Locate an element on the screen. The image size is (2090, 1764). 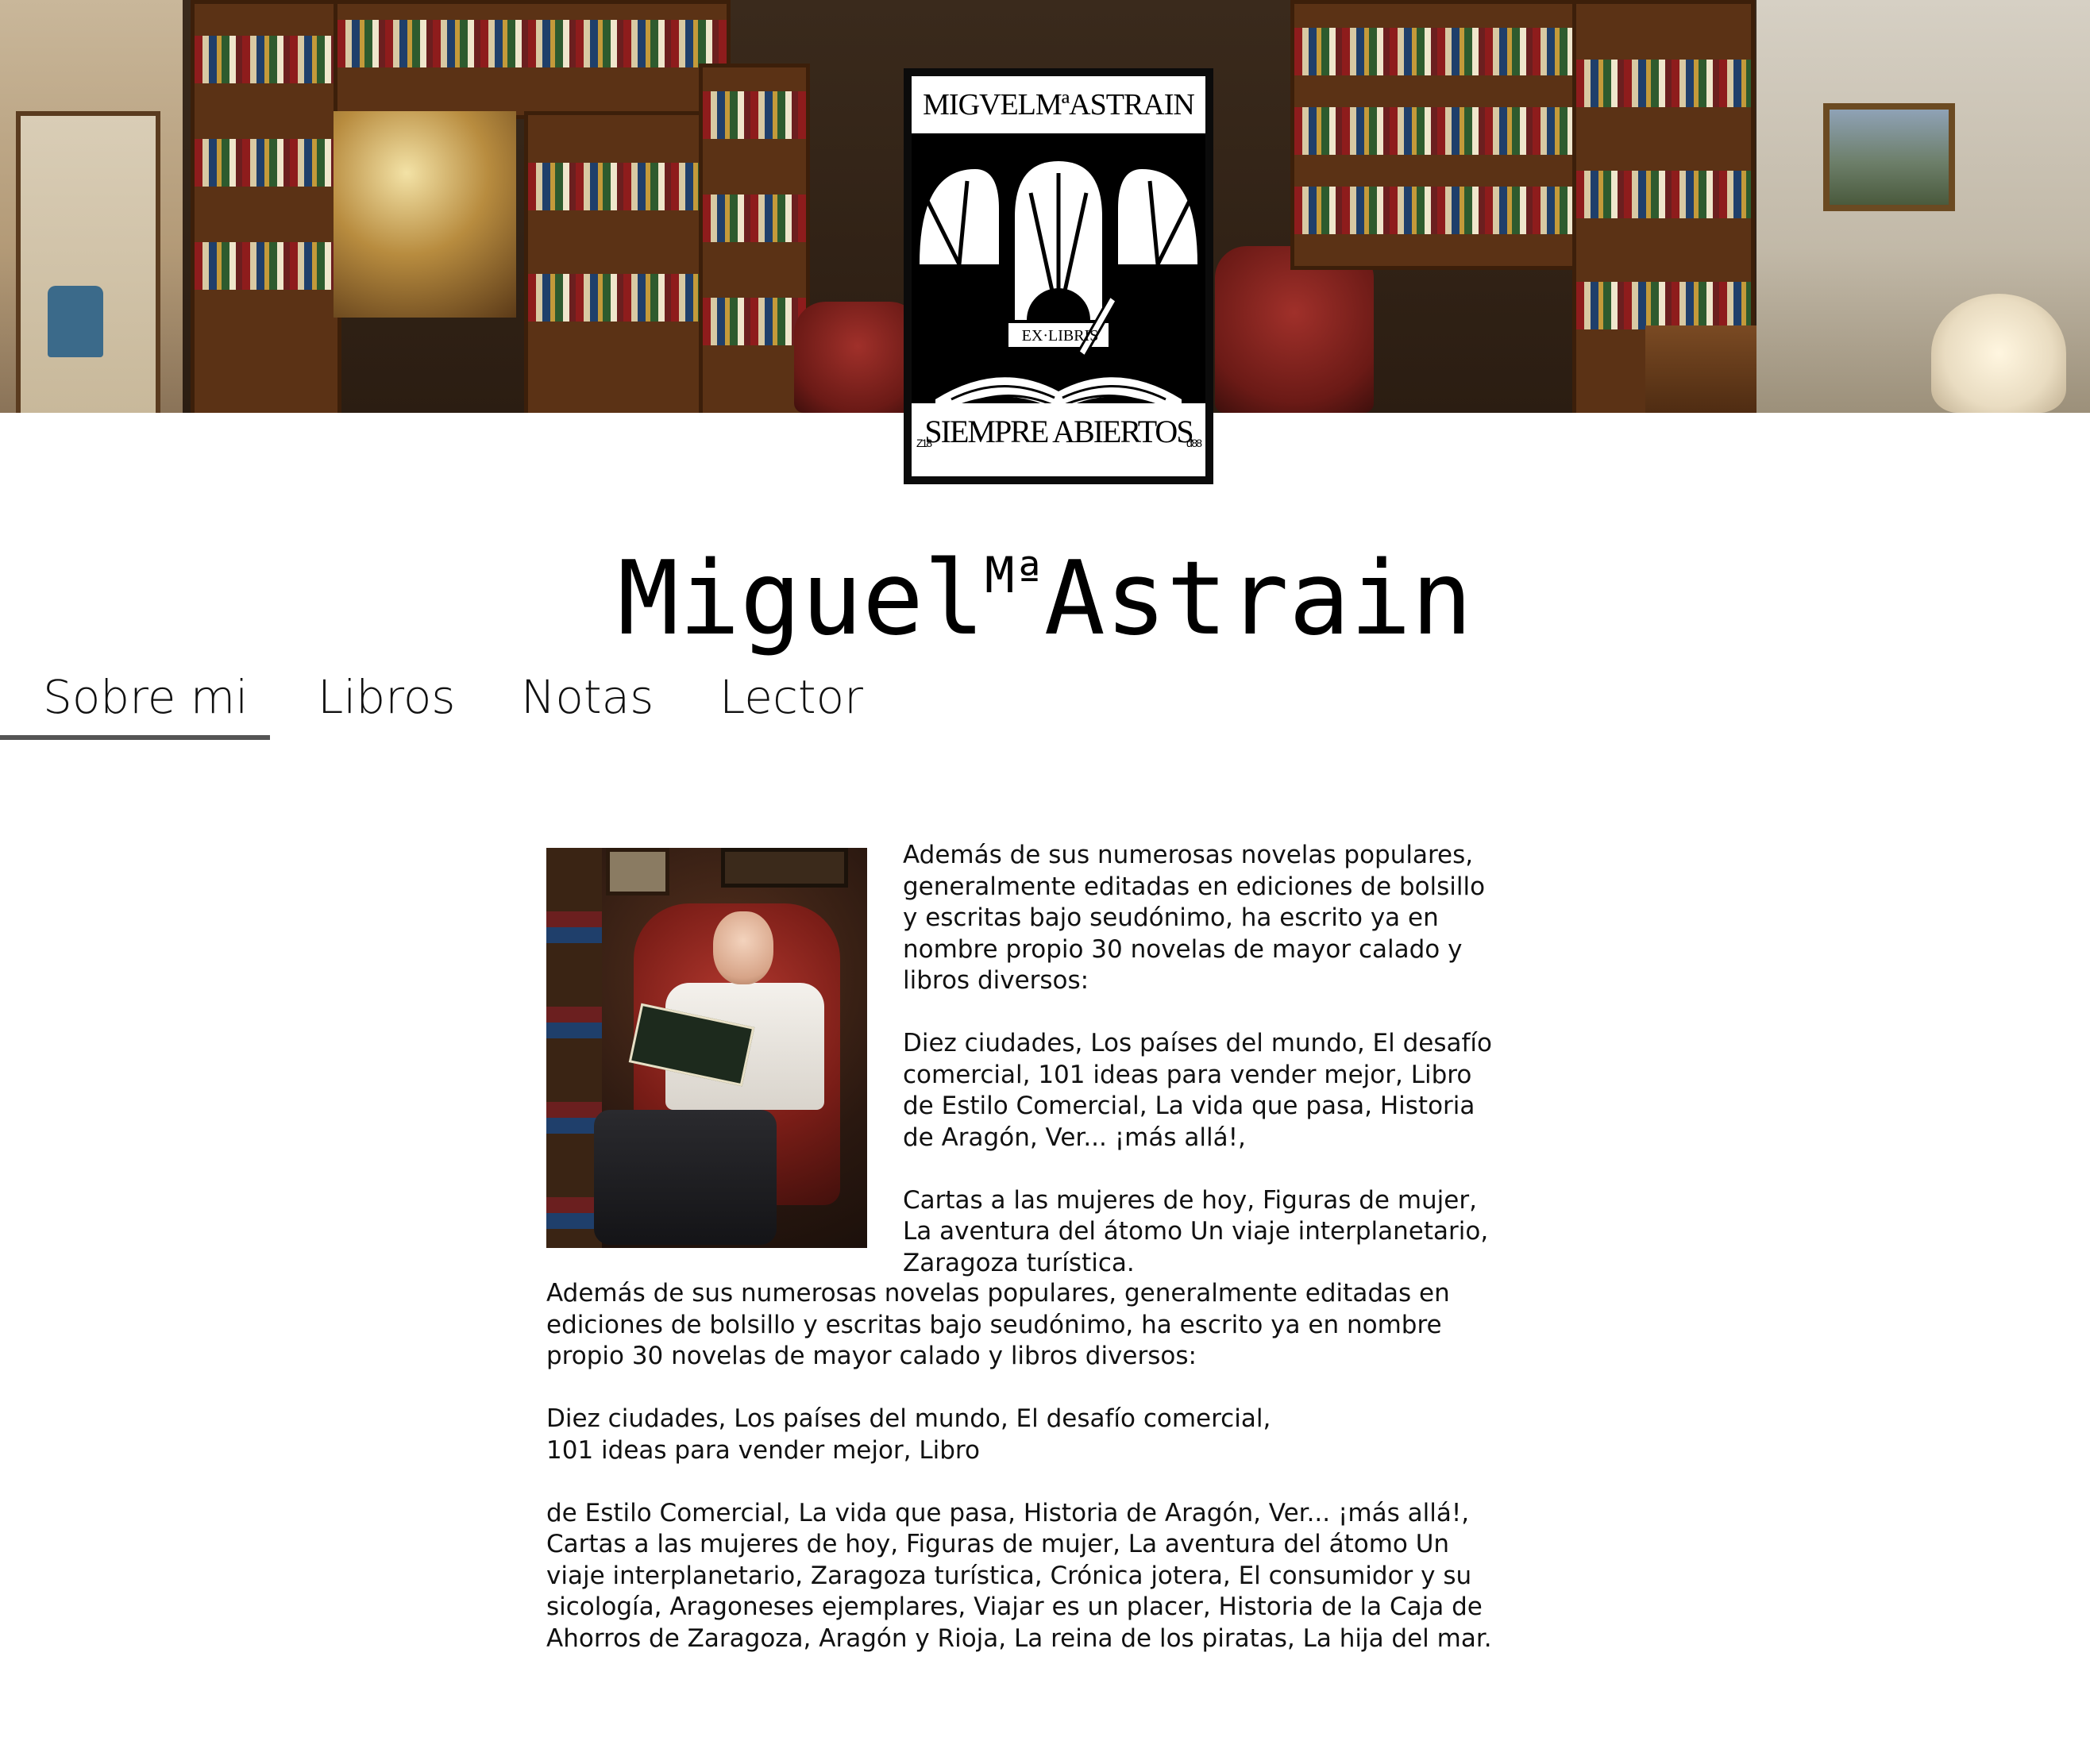
main-nav: Sobre mi Libros Notas Lector is located at coordinates (476, 703).